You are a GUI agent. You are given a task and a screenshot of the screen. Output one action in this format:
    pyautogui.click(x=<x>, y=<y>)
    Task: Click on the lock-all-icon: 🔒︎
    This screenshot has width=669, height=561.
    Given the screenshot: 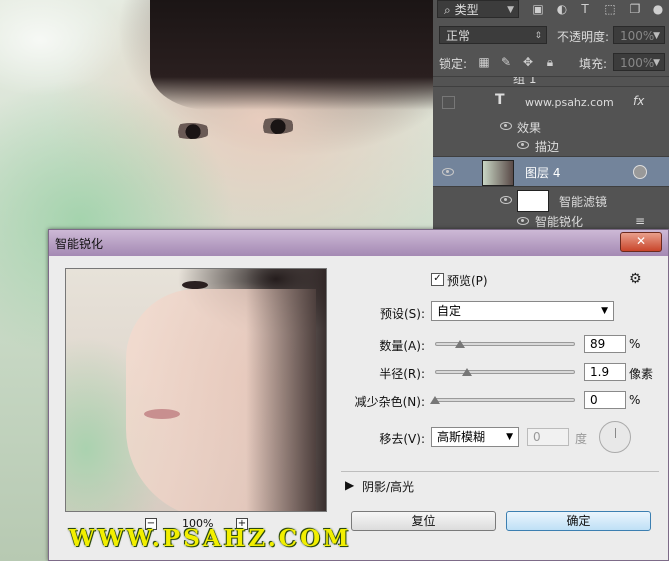 What is the action you would take?
    pyautogui.click(x=550, y=62)
    